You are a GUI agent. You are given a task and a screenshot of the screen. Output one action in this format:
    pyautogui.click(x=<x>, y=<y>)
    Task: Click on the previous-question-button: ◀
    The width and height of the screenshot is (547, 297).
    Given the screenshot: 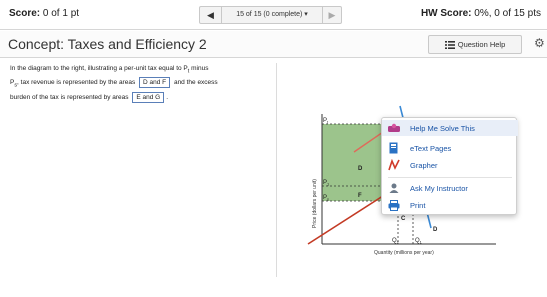 What is the action you would take?
    pyautogui.click(x=211, y=15)
    